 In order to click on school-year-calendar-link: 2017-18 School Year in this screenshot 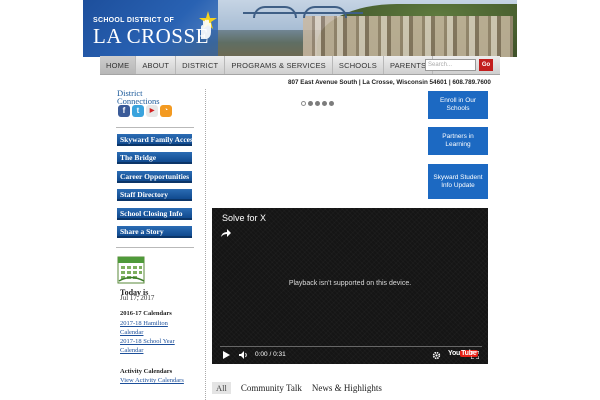, I will do `click(147, 341)`.